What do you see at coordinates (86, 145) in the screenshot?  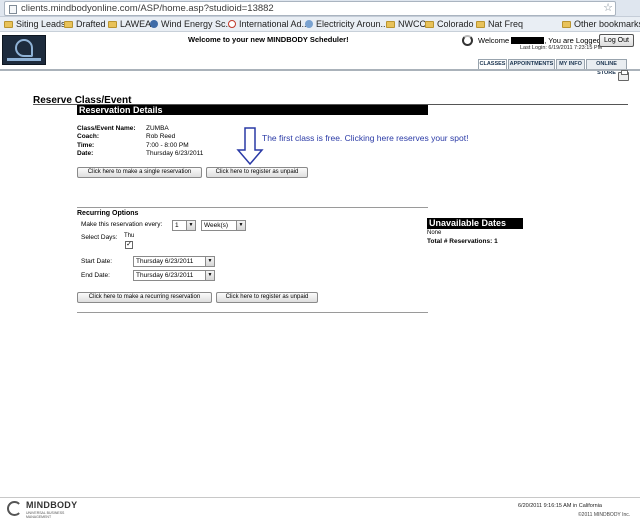 I see `time-label: Time:` at bounding box center [86, 145].